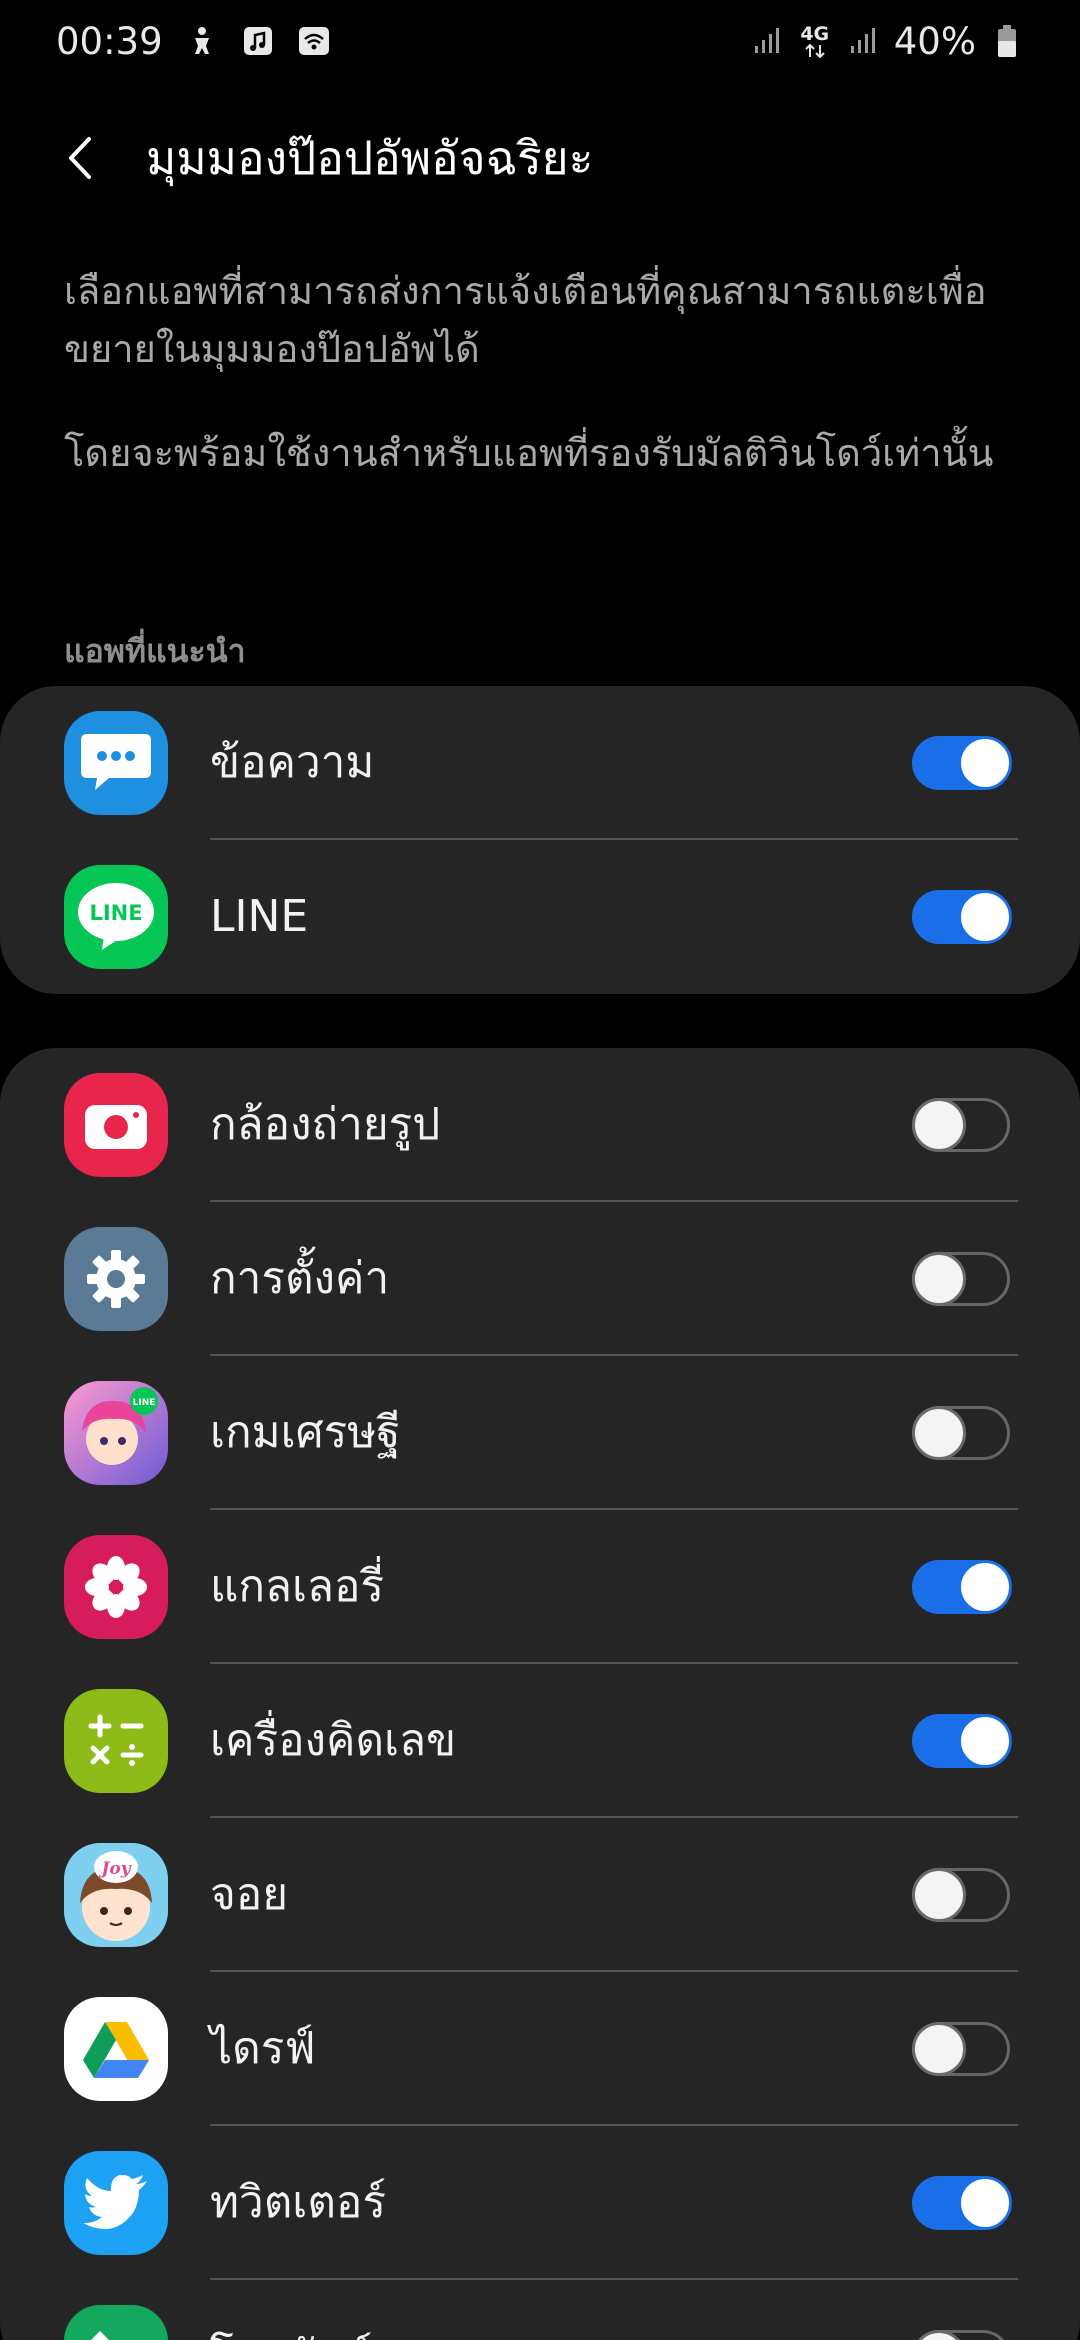  What do you see at coordinates (116, 1125) in the screenshot?
I see `camera-icon` at bounding box center [116, 1125].